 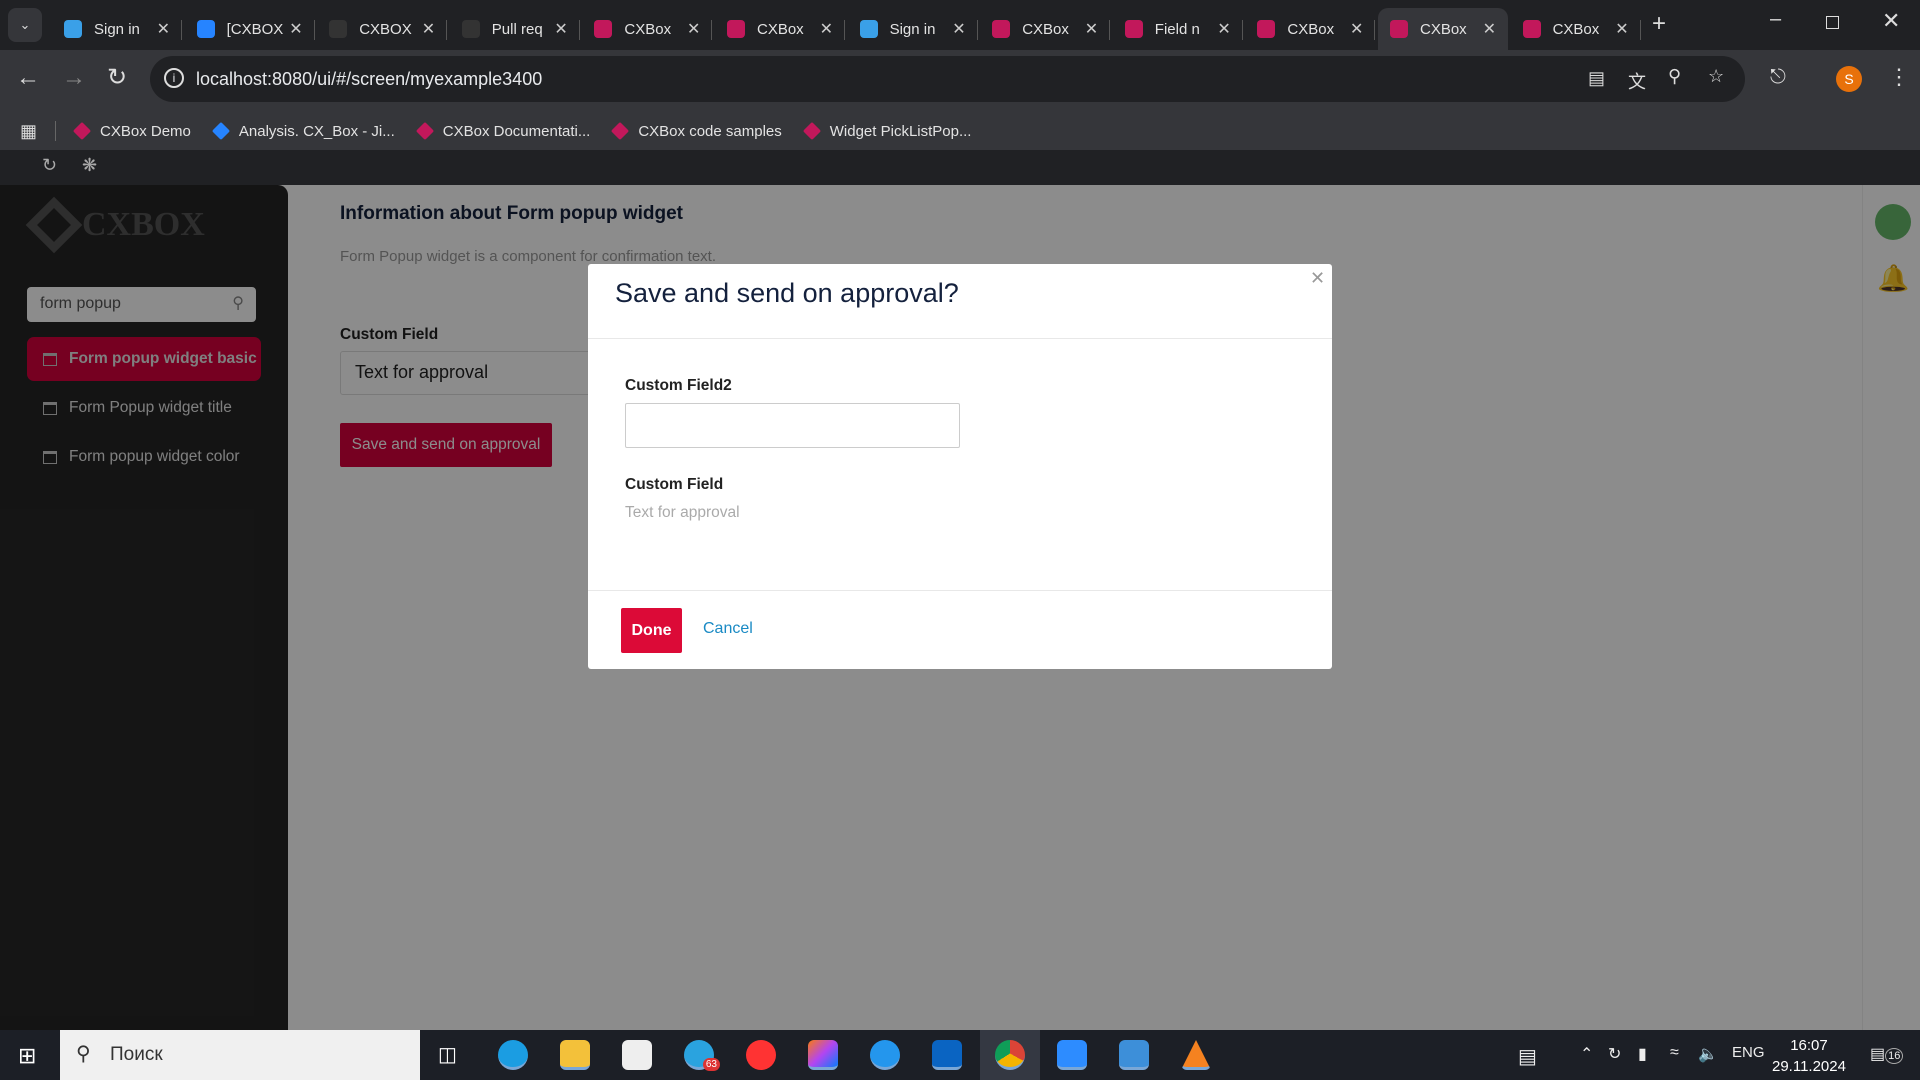 What do you see at coordinates (25, 25) in the screenshot?
I see `tab-search-button: ⌄` at bounding box center [25, 25].